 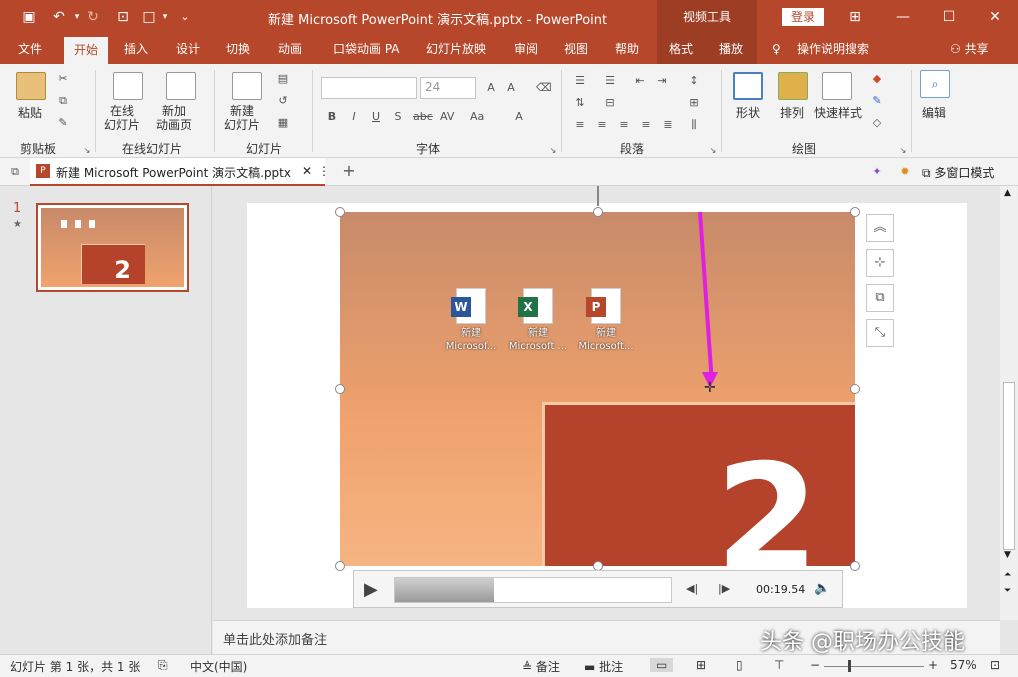 I want to click on paste-button: 粘贴, so click(x=30, y=112).